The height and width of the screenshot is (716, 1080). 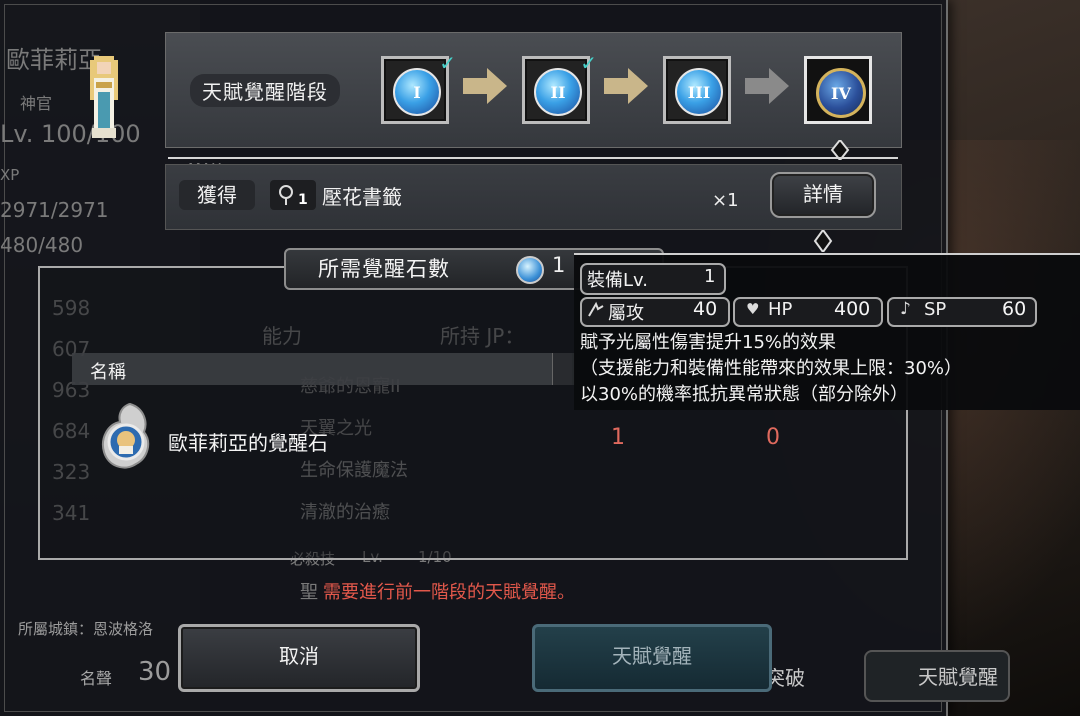 I want to click on bg-reputation-label: 名聲, so click(x=96, y=678).